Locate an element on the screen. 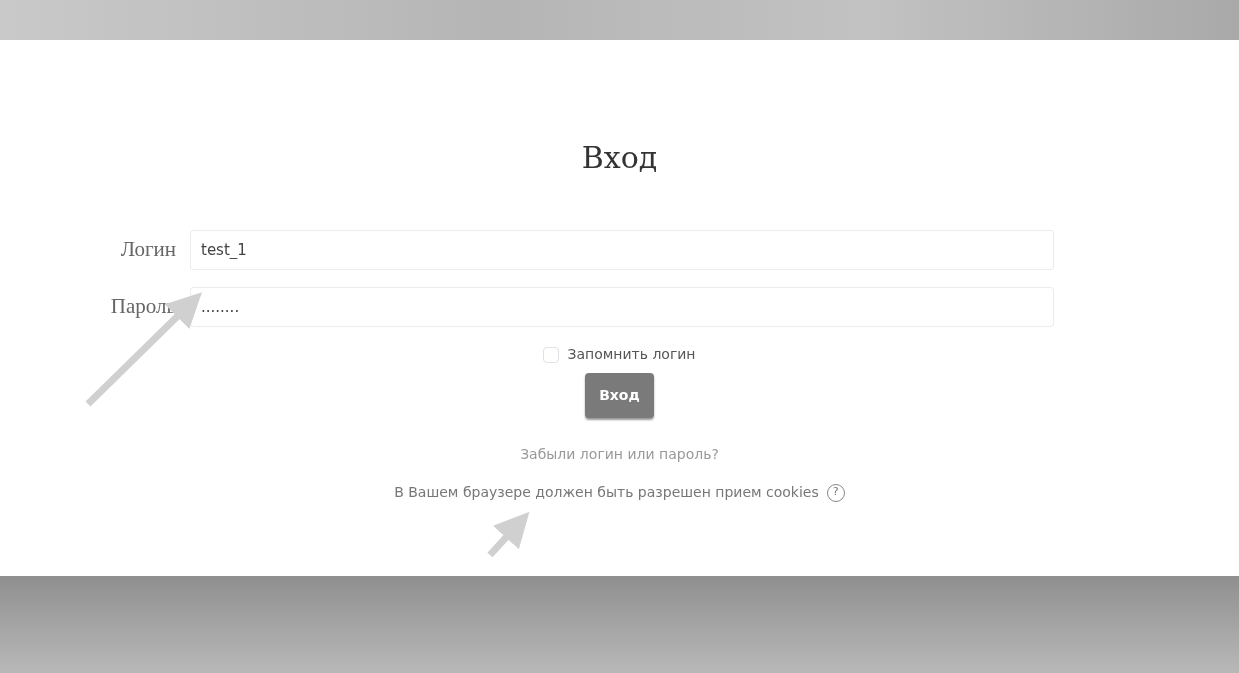  login-button: Вход is located at coordinates (619, 395).